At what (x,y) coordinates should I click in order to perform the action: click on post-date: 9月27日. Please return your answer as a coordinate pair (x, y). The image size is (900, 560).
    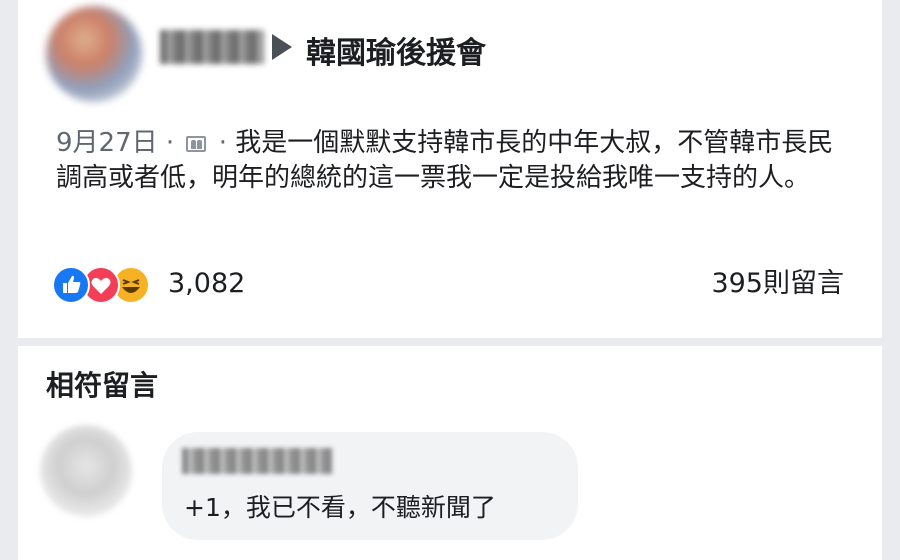
    Looking at the image, I should click on (107, 143).